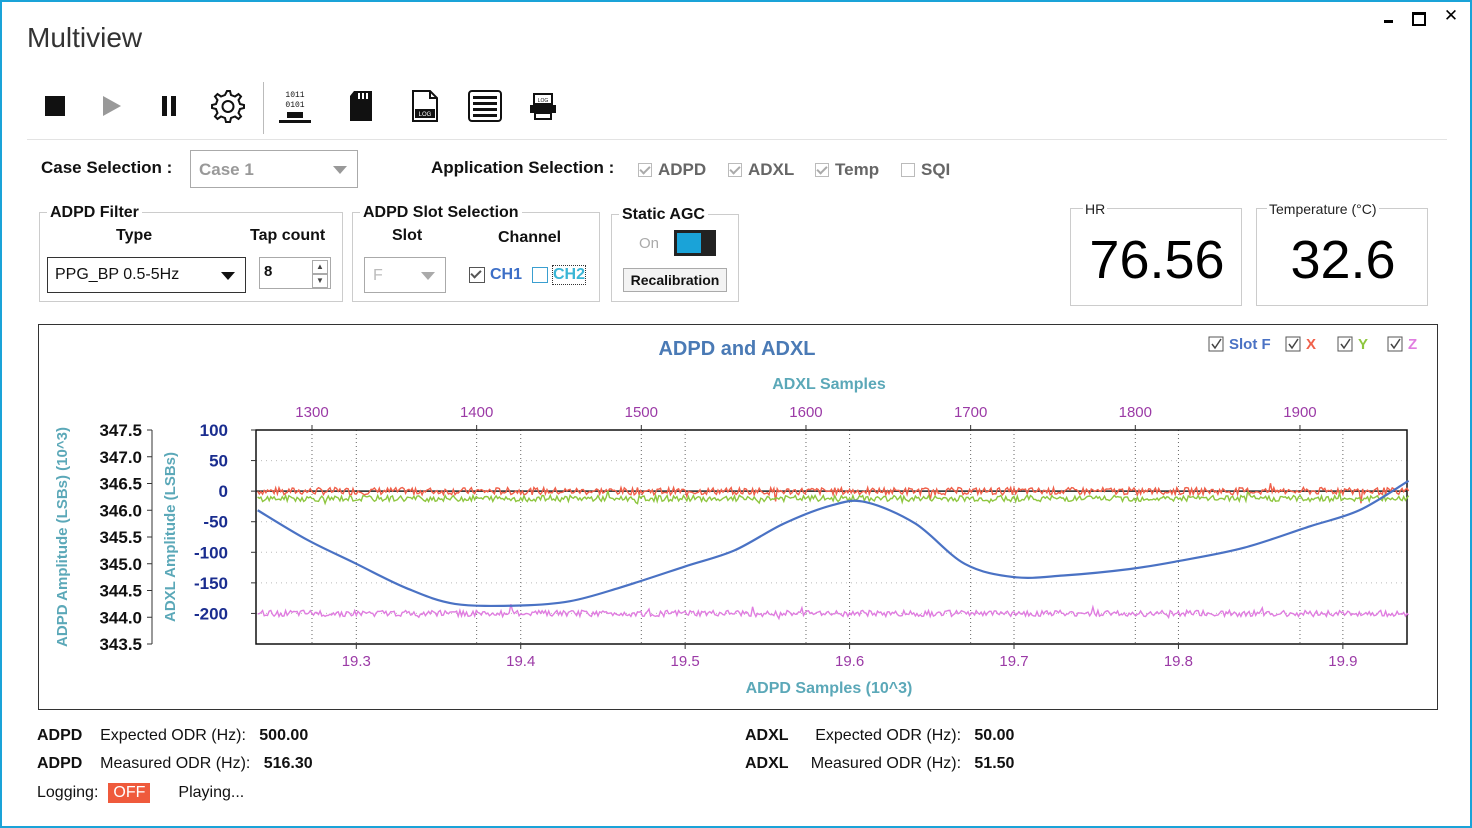 The image size is (1472, 828). What do you see at coordinates (288, 235) in the screenshot?
I see `tap-count-label: Tap count` at bounding box center [288, 235].